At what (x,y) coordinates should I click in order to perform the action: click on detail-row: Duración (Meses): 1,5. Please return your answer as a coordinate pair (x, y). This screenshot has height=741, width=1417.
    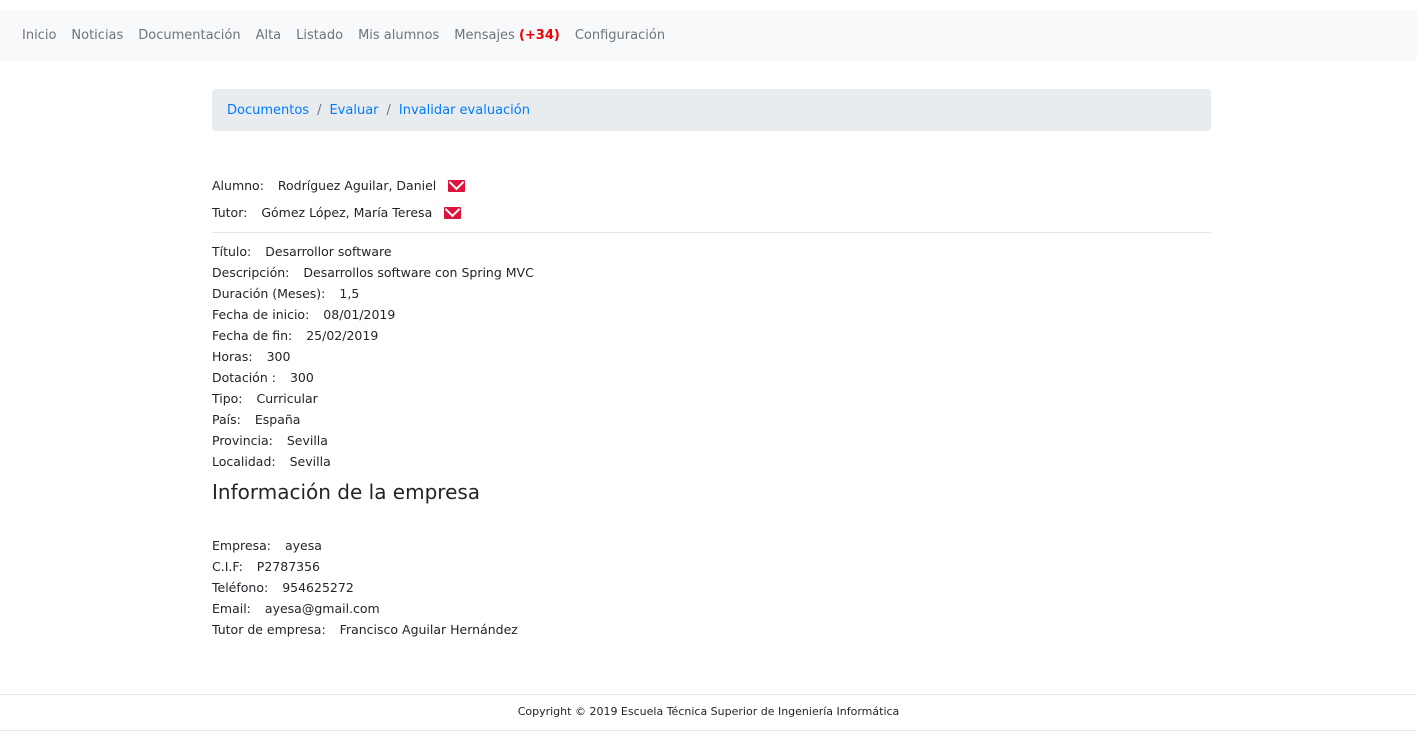
    Looking at the image, I should click on (711, 293).